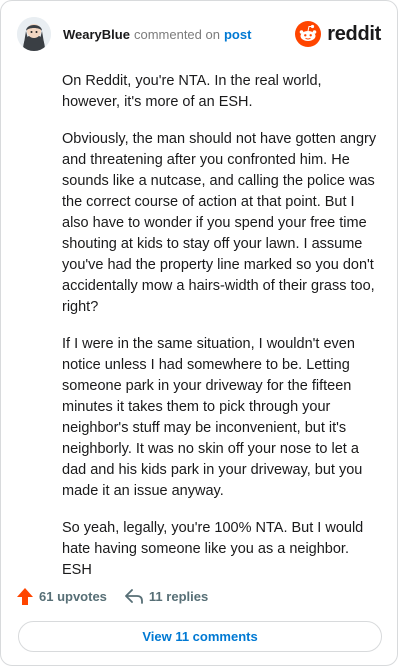 This screenshot has height=668, width=400. Describe the element at coordinates (134, 596) in the screenshot. I see `reply-arrow-icon` at that location.